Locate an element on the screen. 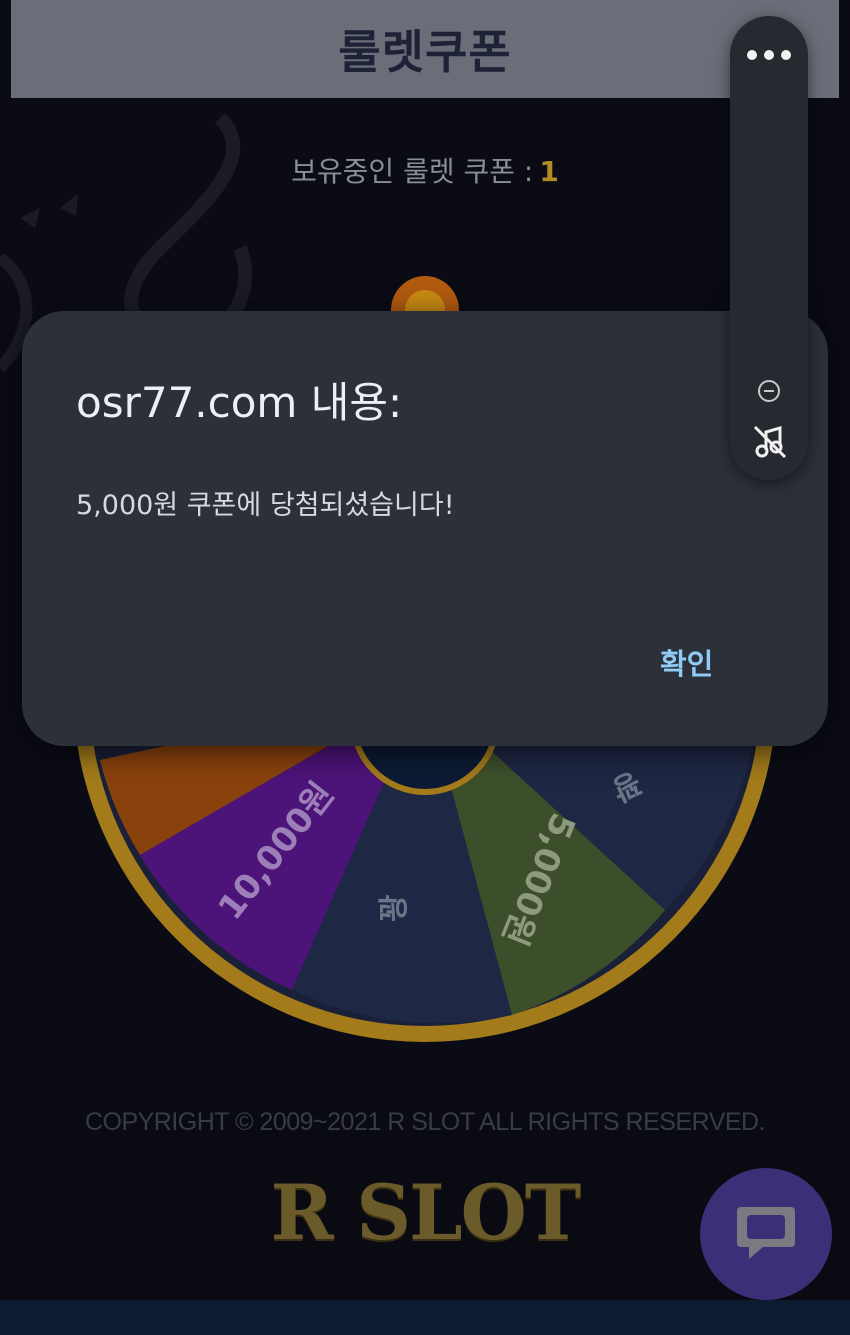 The height and width of the screenshot is (1335, 850). dialog-title: osr77.com 내용: is located at coordinates (239, 402).